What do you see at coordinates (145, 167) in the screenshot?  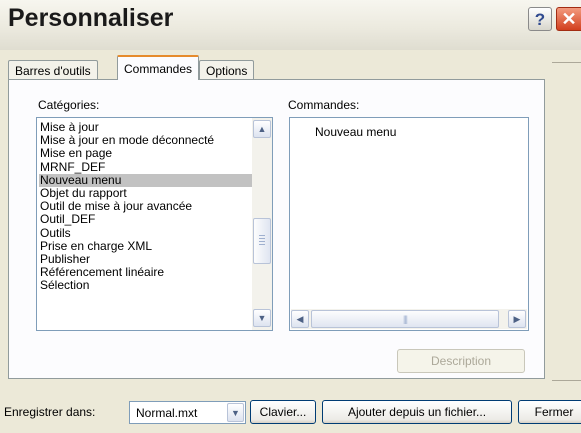 I see `list-item: MRNF_DEF` at bounding box center [145, 167].